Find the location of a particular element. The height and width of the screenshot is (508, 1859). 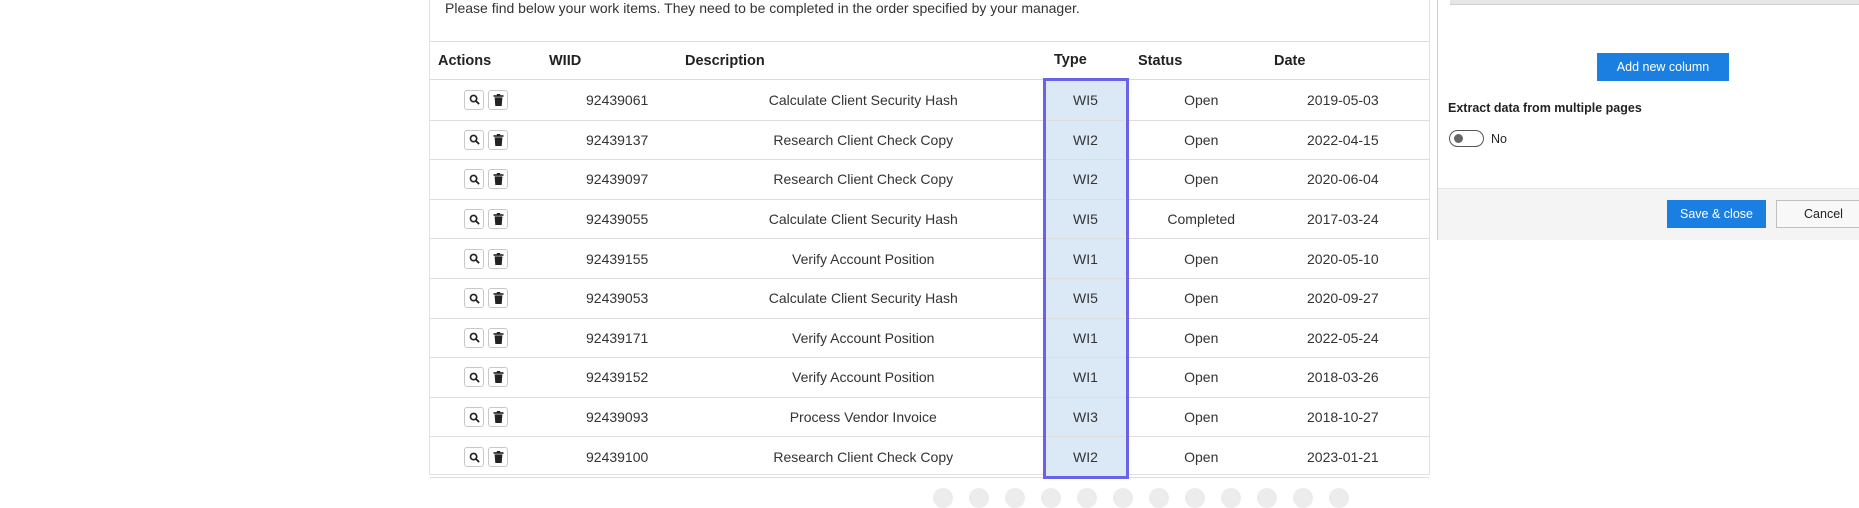

row-date: 2022-04-15 is located at coordinates (1351, 140).